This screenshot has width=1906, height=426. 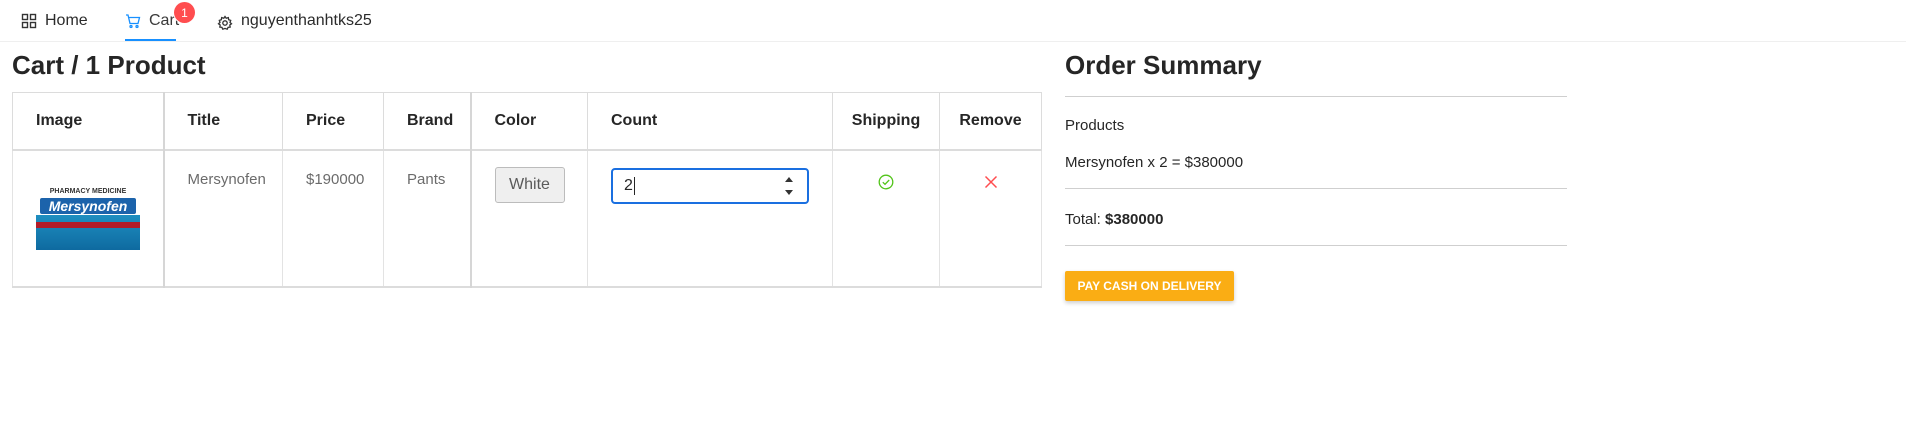 I want to click on page-title: Cart / 1 Product, so click(x=109, y=65).